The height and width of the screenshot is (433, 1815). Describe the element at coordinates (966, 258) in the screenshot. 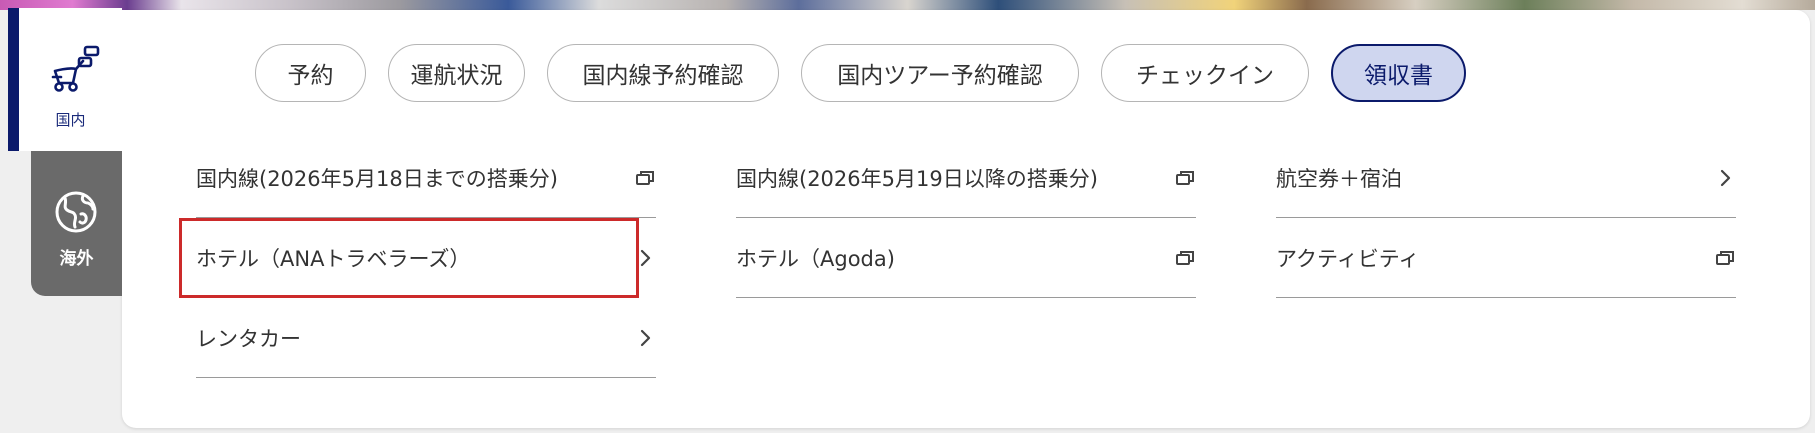

I see `link-hotel-agoda: ホテル（Agoda)` at that location.